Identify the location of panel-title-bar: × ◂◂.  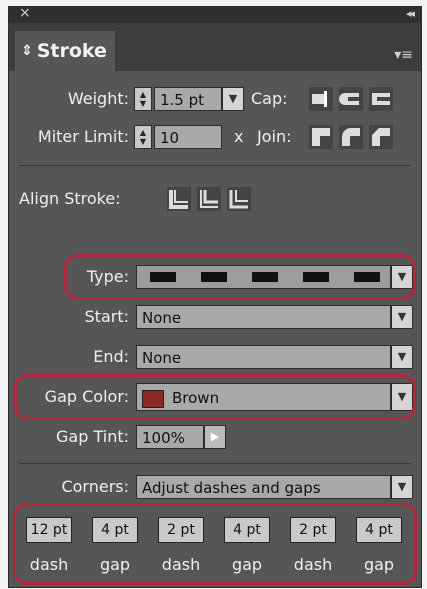
(215, 14).